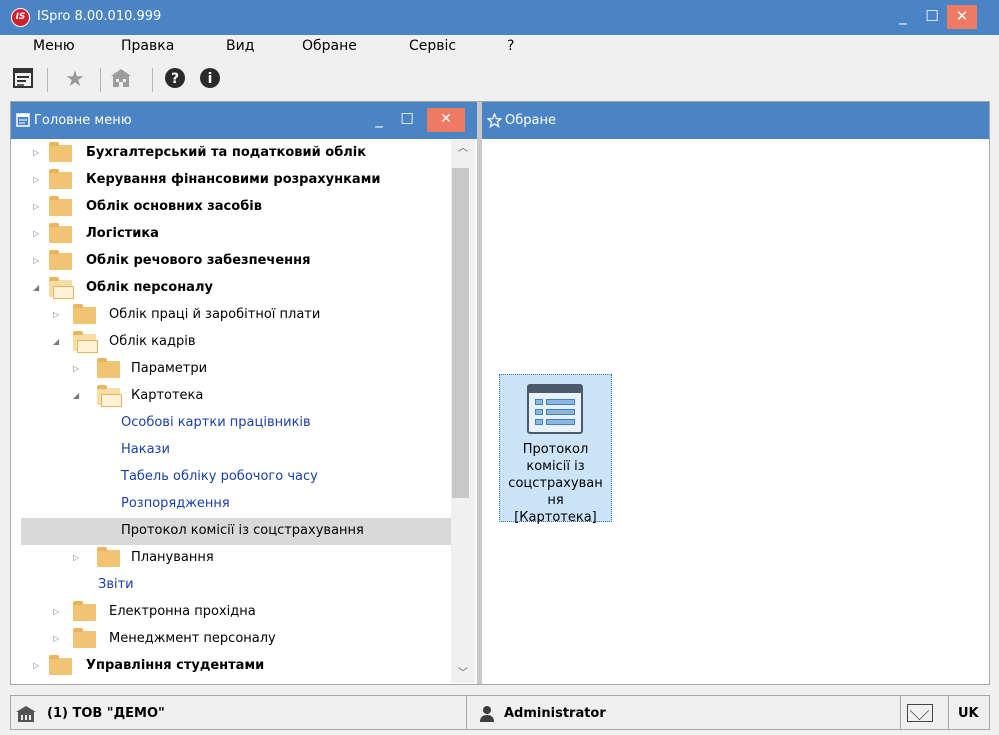 The height and width of the screenshot is (735, 999). I want to click on window-close-button: ✕, so click(962, 17).